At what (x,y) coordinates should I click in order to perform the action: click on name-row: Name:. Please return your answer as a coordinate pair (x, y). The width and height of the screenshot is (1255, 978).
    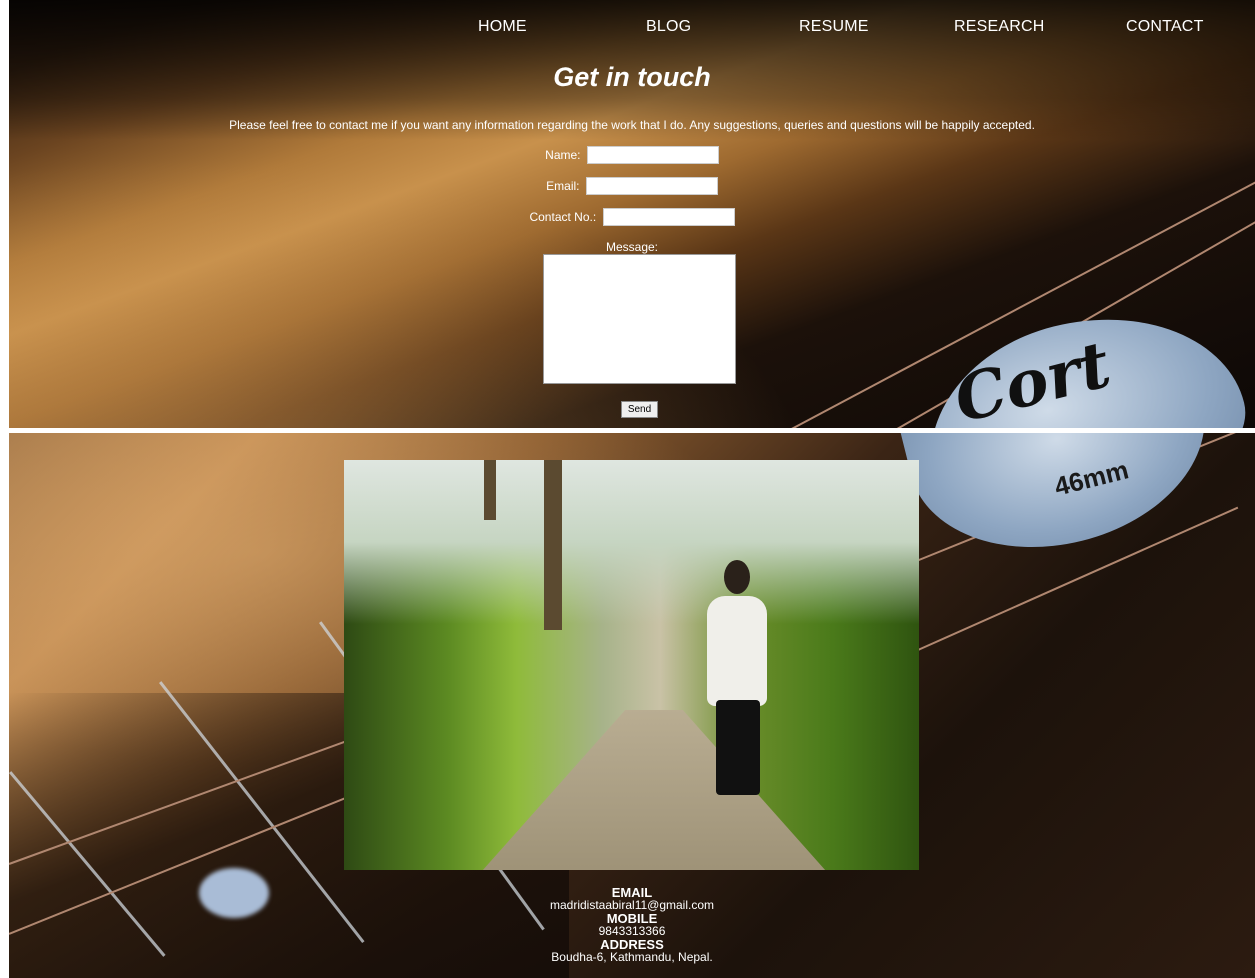
    Looking at the image, I should click on (632, 155).